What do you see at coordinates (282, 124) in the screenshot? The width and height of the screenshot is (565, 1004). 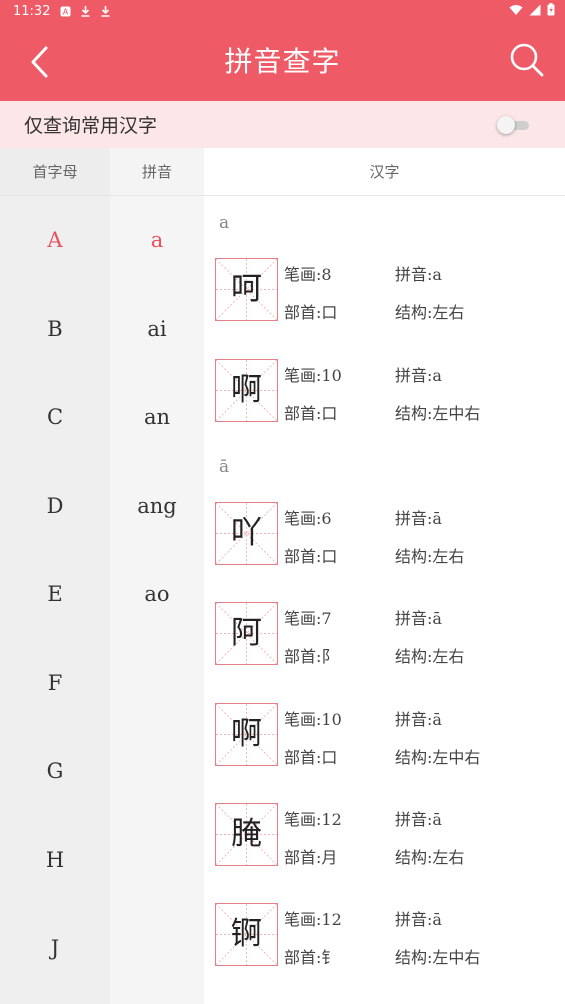 I see `common-chars-filter: 仅查询常用汉字` at bounding box center [282, 124].